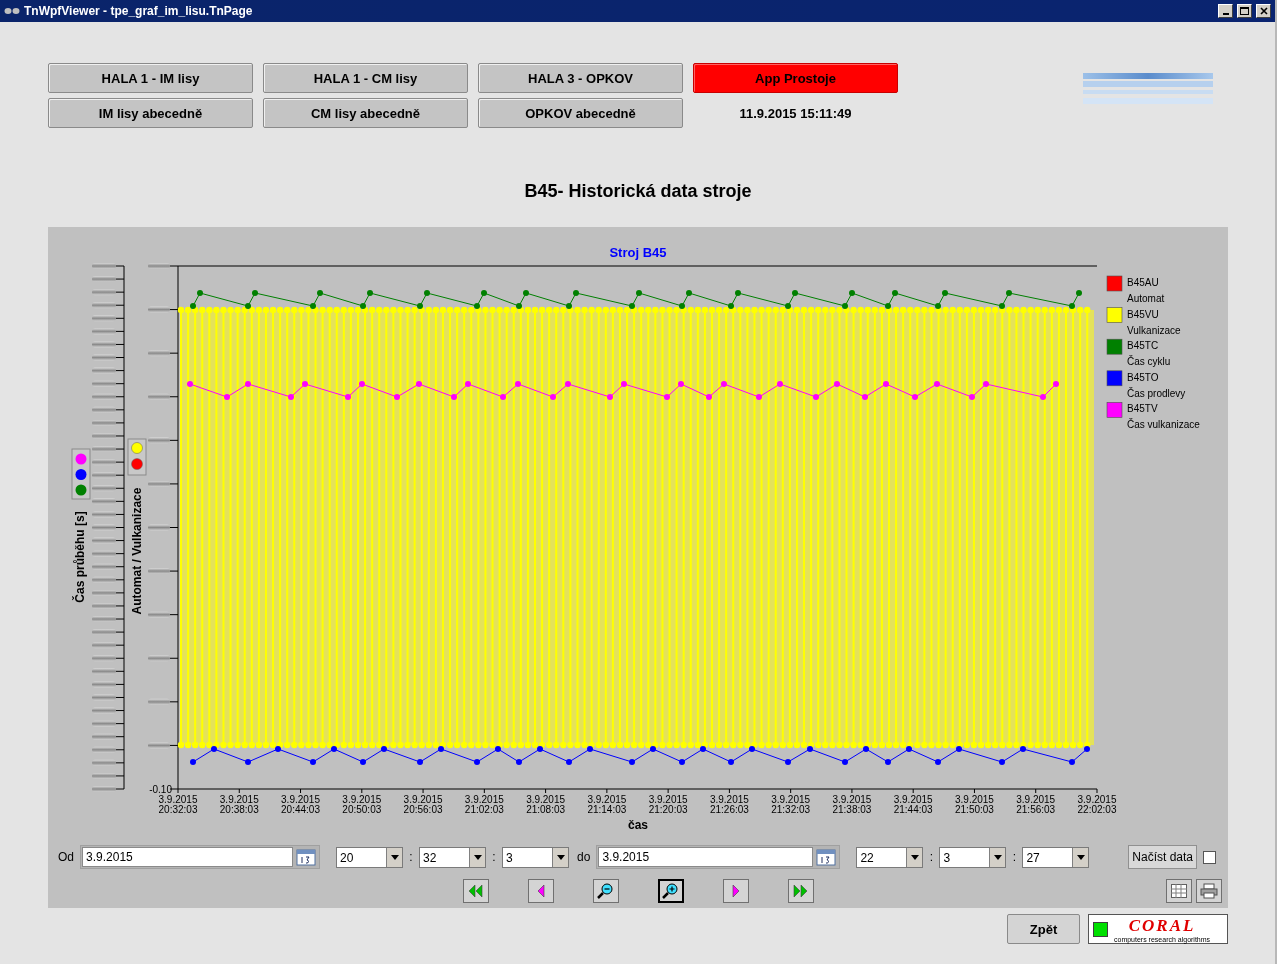 The width and height of the screenshot is (1277, 964). I want to click on maximize-button, so click(1244, 11).